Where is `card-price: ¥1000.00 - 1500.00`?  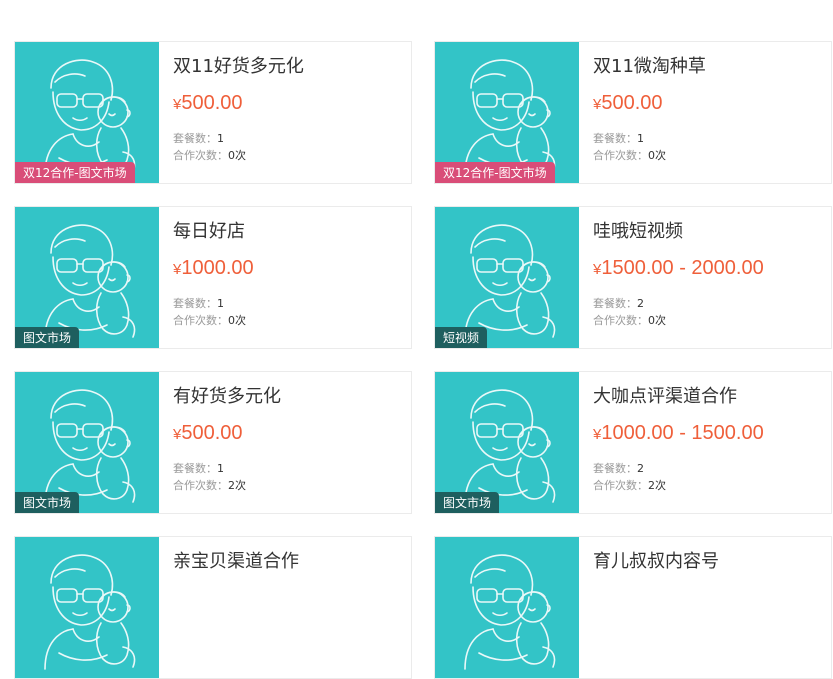
card-price: ¥1000.00 - 1500.00 is located at coordinates (678, 433).